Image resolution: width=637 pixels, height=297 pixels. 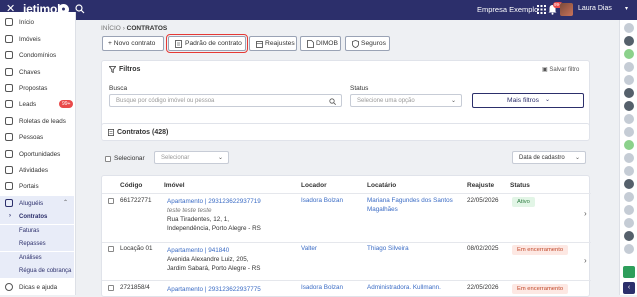 I want to click on column-header-adjustment: Reajuste, so click(x=480, y=185).